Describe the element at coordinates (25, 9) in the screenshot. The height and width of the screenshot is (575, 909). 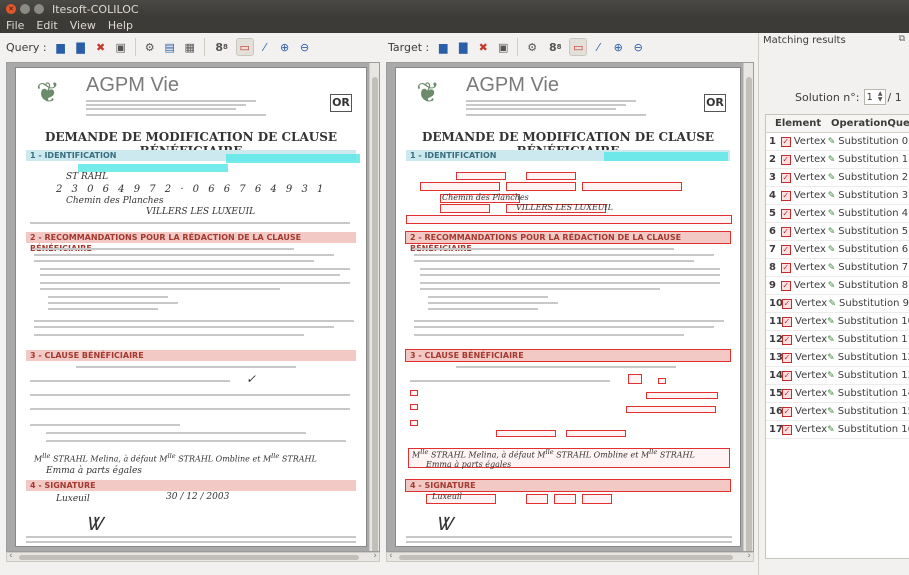
I see `minimize-window-button` at that location.